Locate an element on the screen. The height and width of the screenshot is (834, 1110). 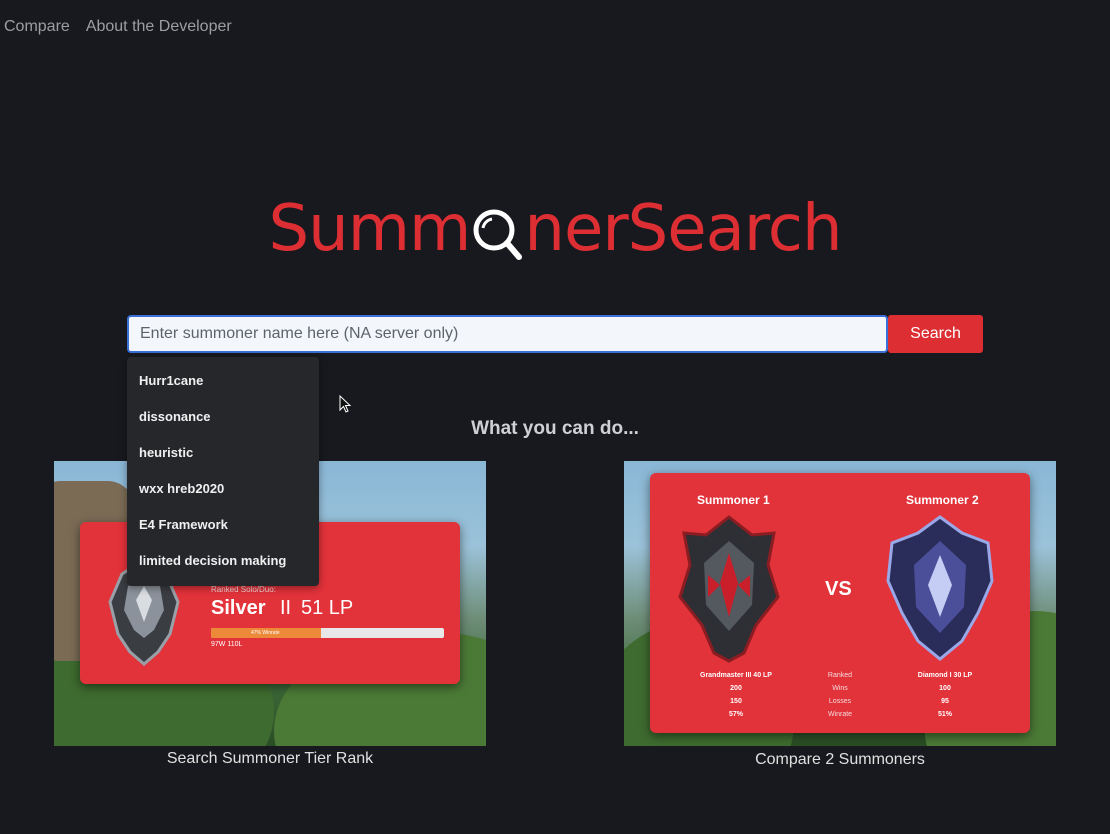
logo-text-right: nerSearch is located at coordinates (683, 229).